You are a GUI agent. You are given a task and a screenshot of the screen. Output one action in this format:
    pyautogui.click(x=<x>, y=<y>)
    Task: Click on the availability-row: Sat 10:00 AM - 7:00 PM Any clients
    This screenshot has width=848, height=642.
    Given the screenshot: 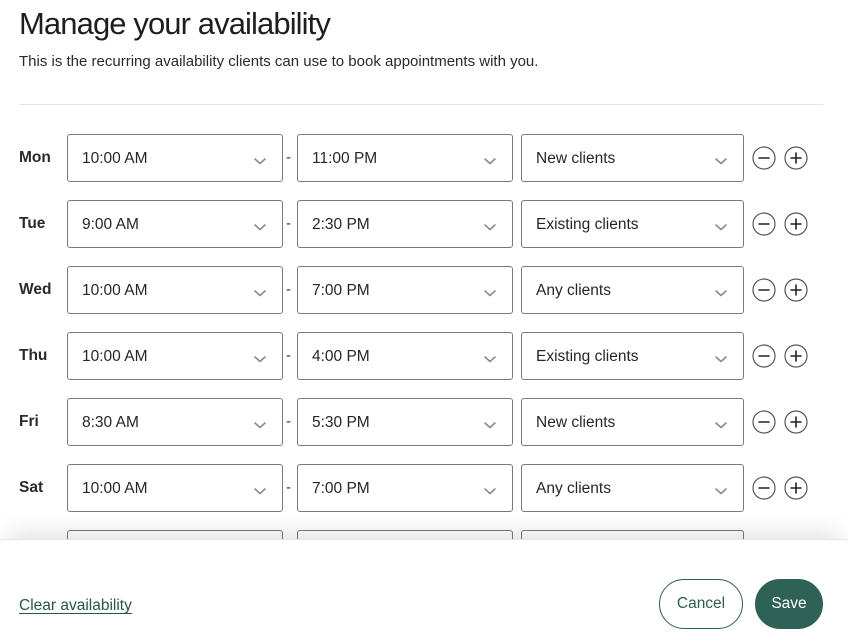 What is the action you would take?
    pyautogui.click(x=424, y=489)
    